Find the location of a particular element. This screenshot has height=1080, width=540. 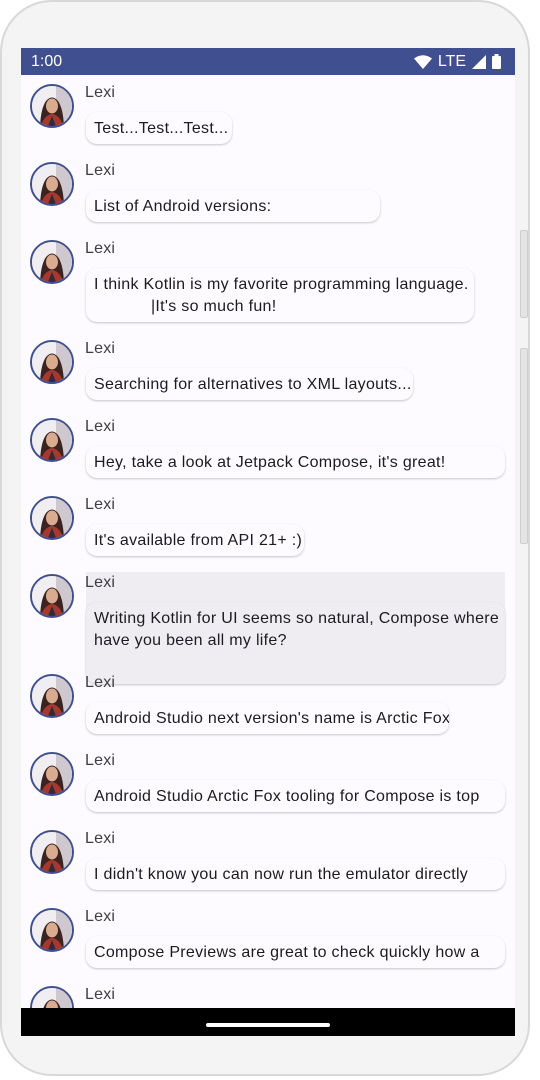

message-bubble: List of Android versions: is located at coordinates (233, 206).